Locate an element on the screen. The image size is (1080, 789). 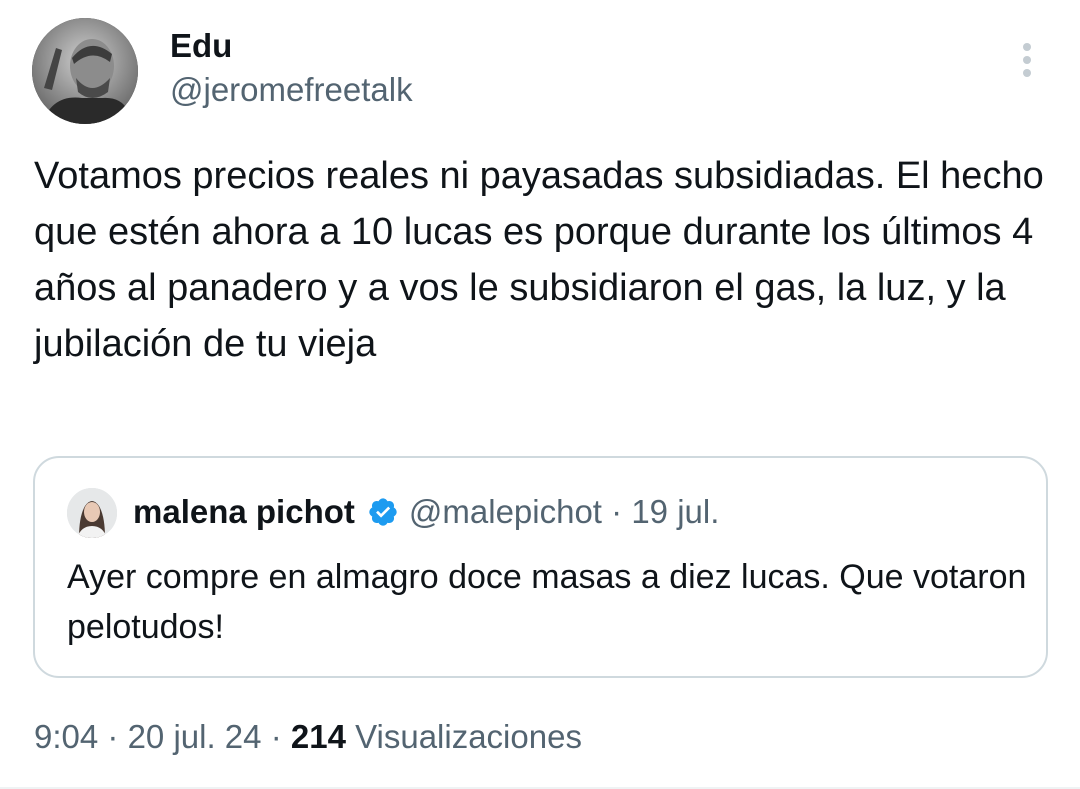
tweet-date: 20 jul. 24 is located at coordinates (195, 736).